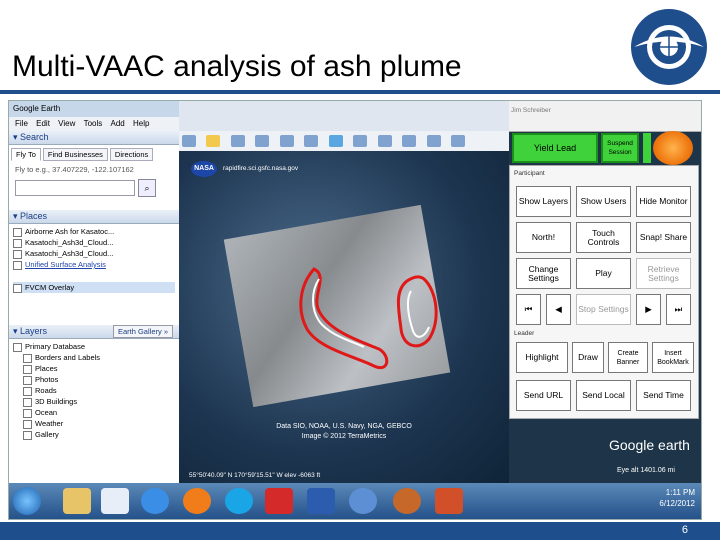 The image size is (720, 540). I want to click on layer-label: Places, so click(46, 368).